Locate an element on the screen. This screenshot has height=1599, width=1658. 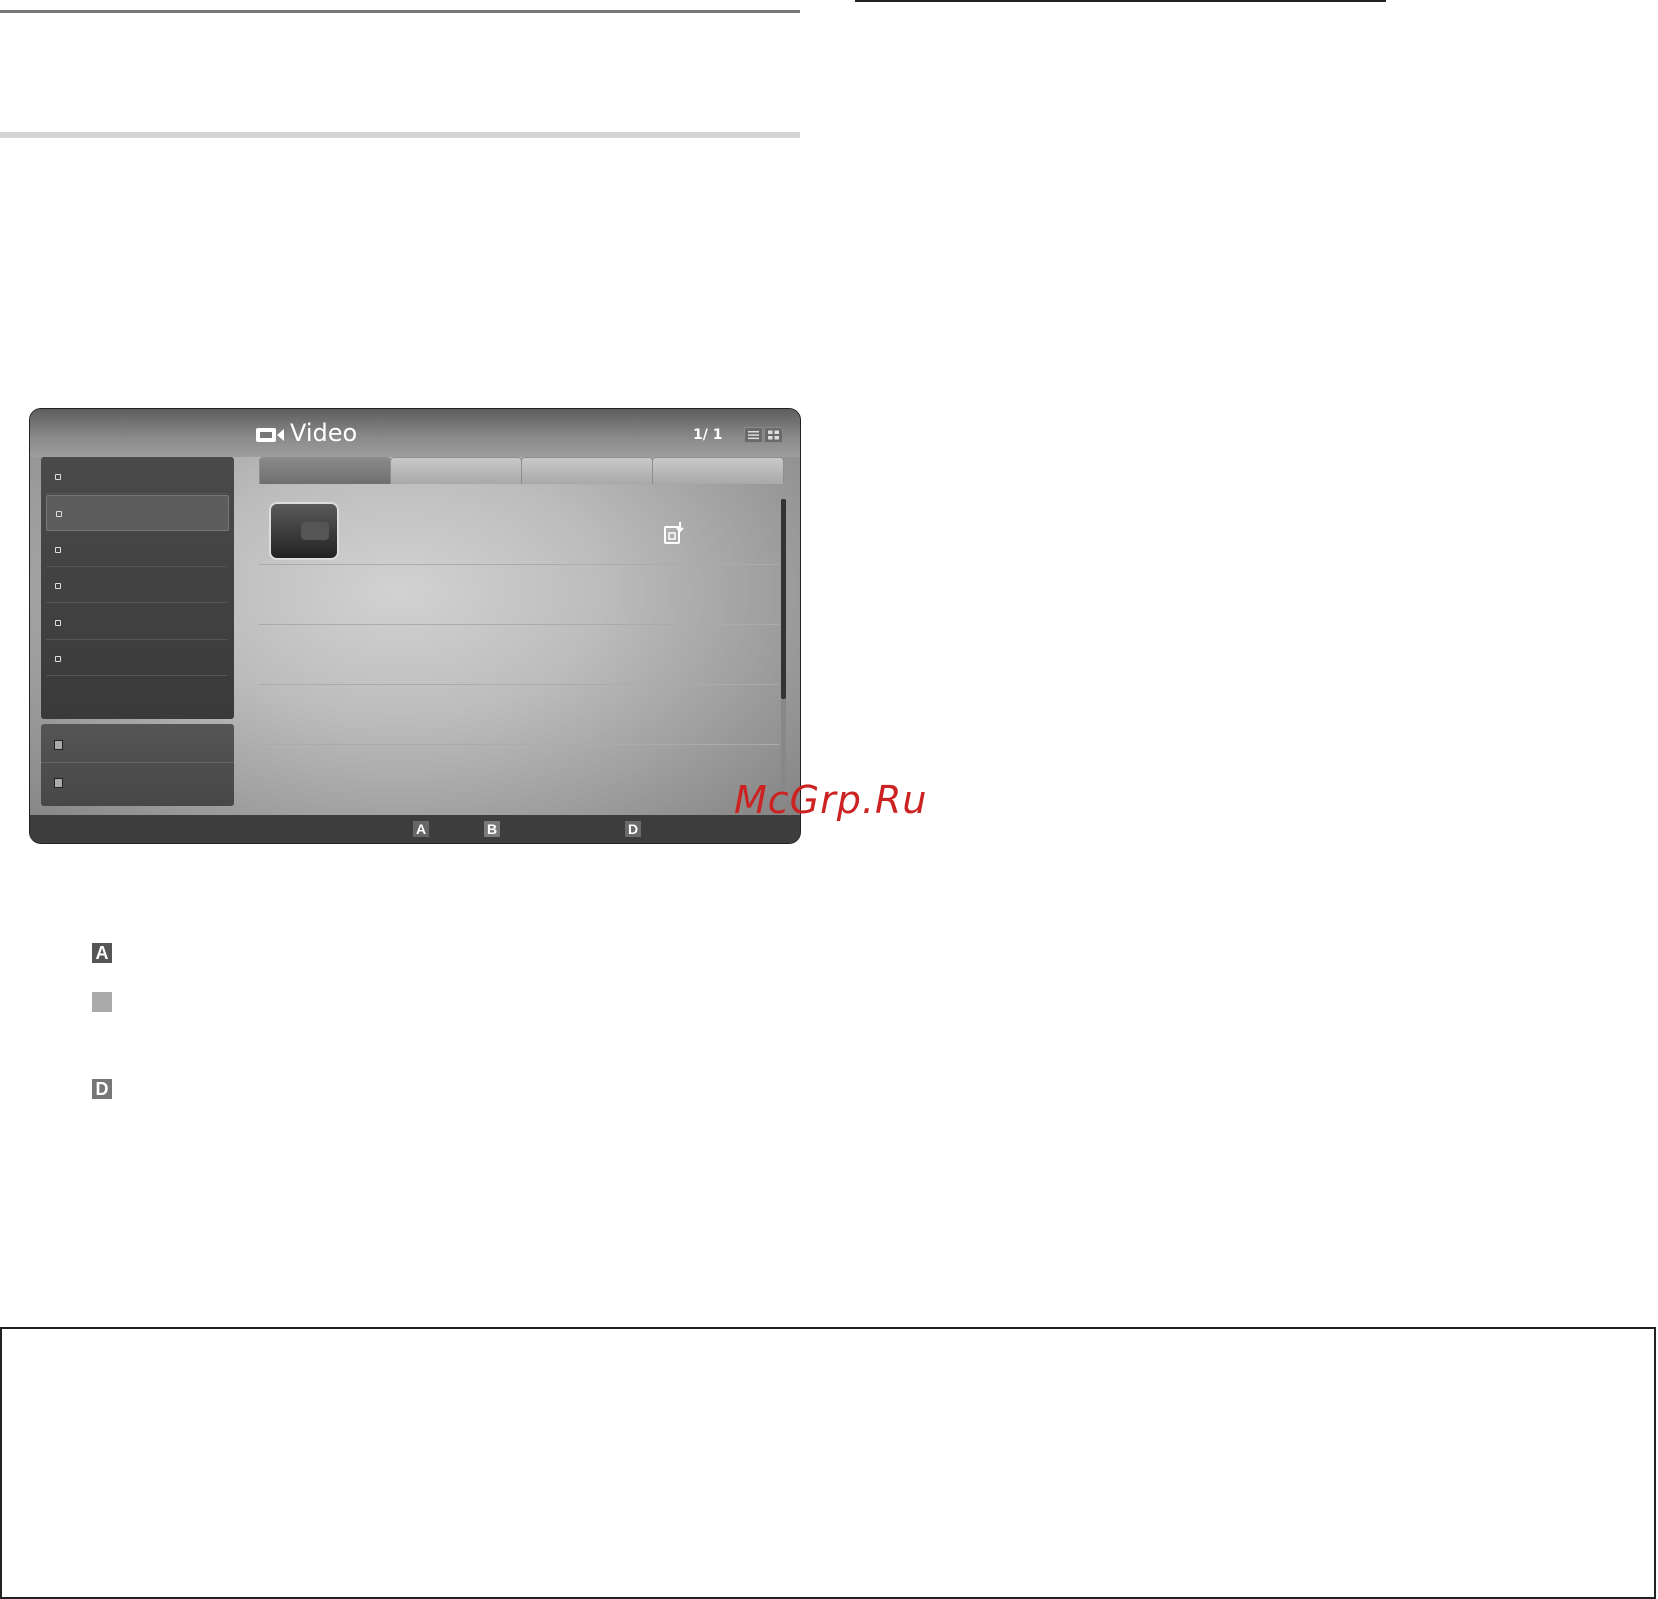
top-rule is located at coordinates (400, 11).